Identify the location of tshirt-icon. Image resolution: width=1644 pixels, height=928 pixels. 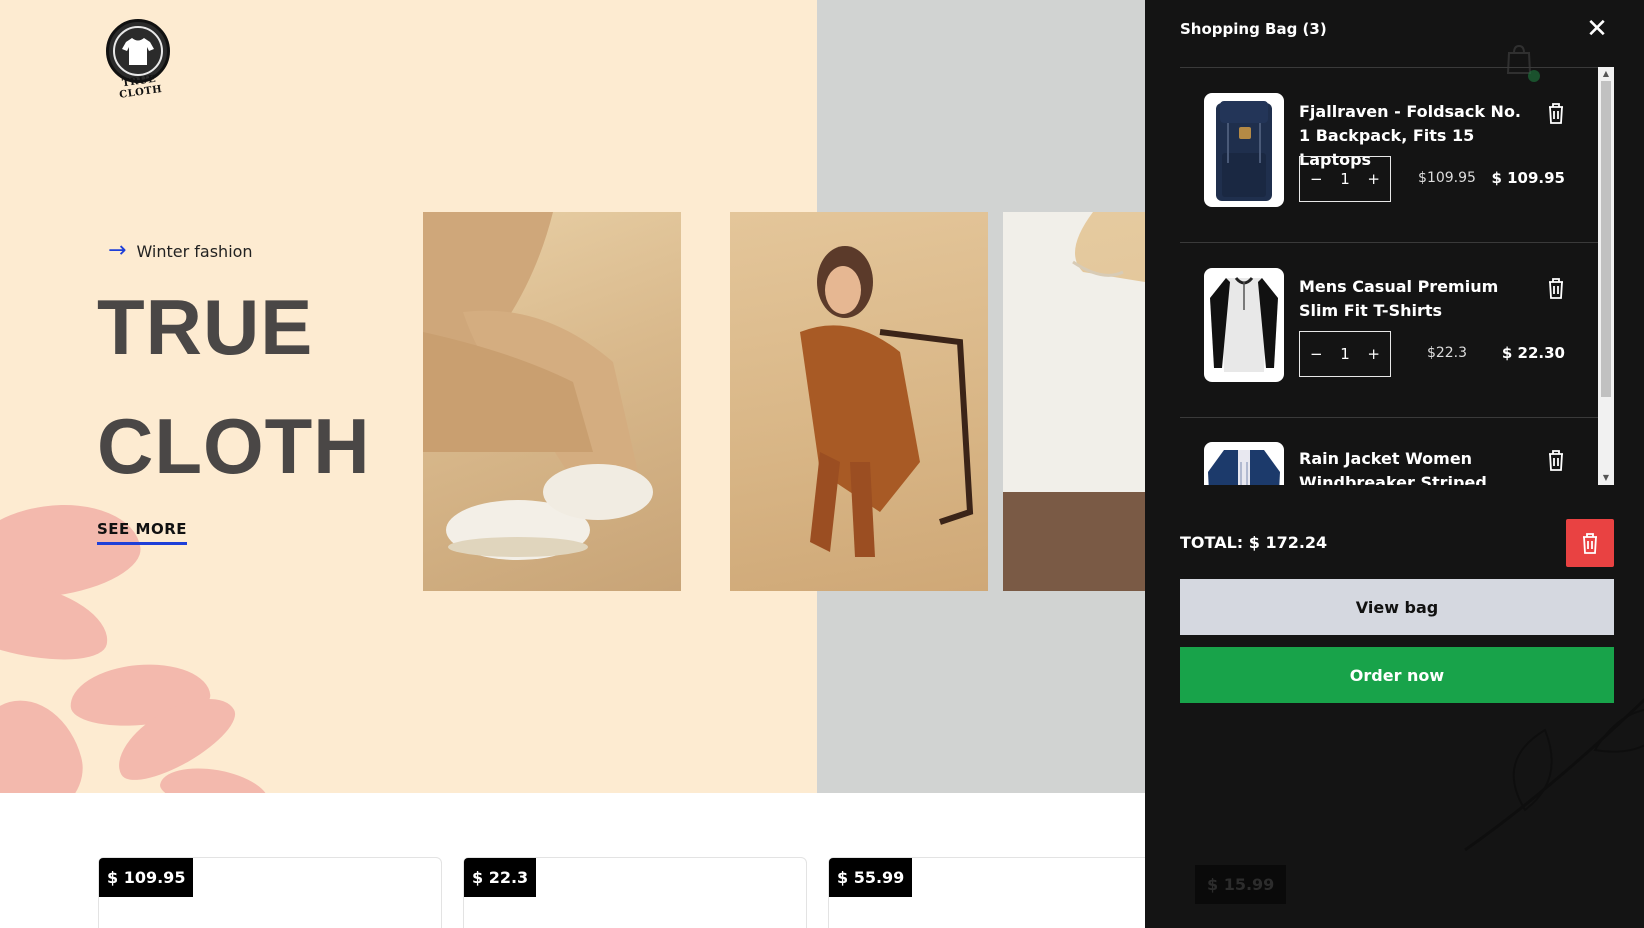
(138, 51).